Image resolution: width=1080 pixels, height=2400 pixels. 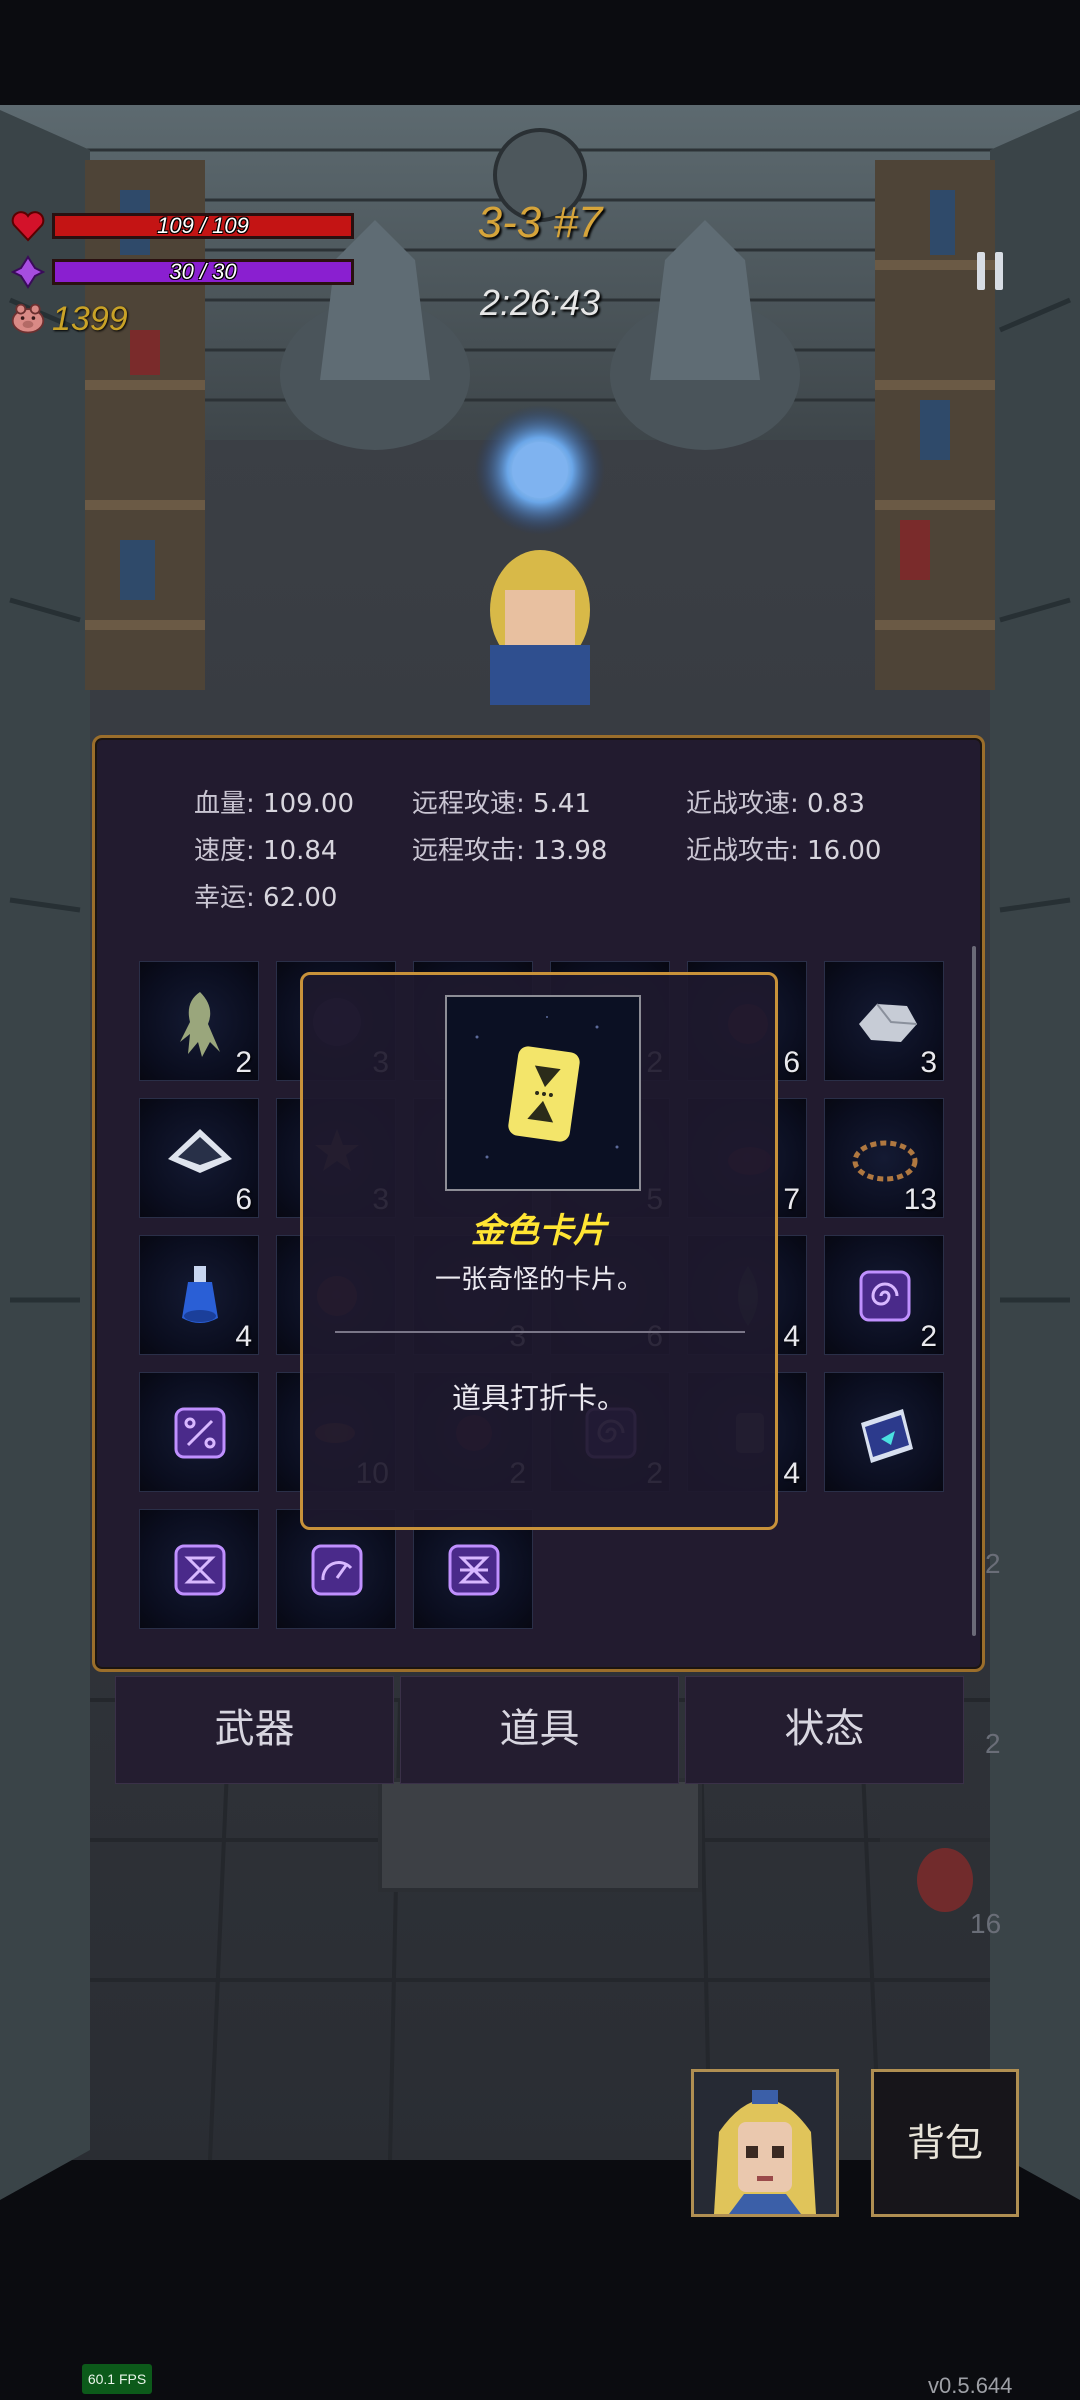 What do you see at coordinates (981, 271) in the screenshot?
I see `pause-icon` at bounding box center [981, 271].